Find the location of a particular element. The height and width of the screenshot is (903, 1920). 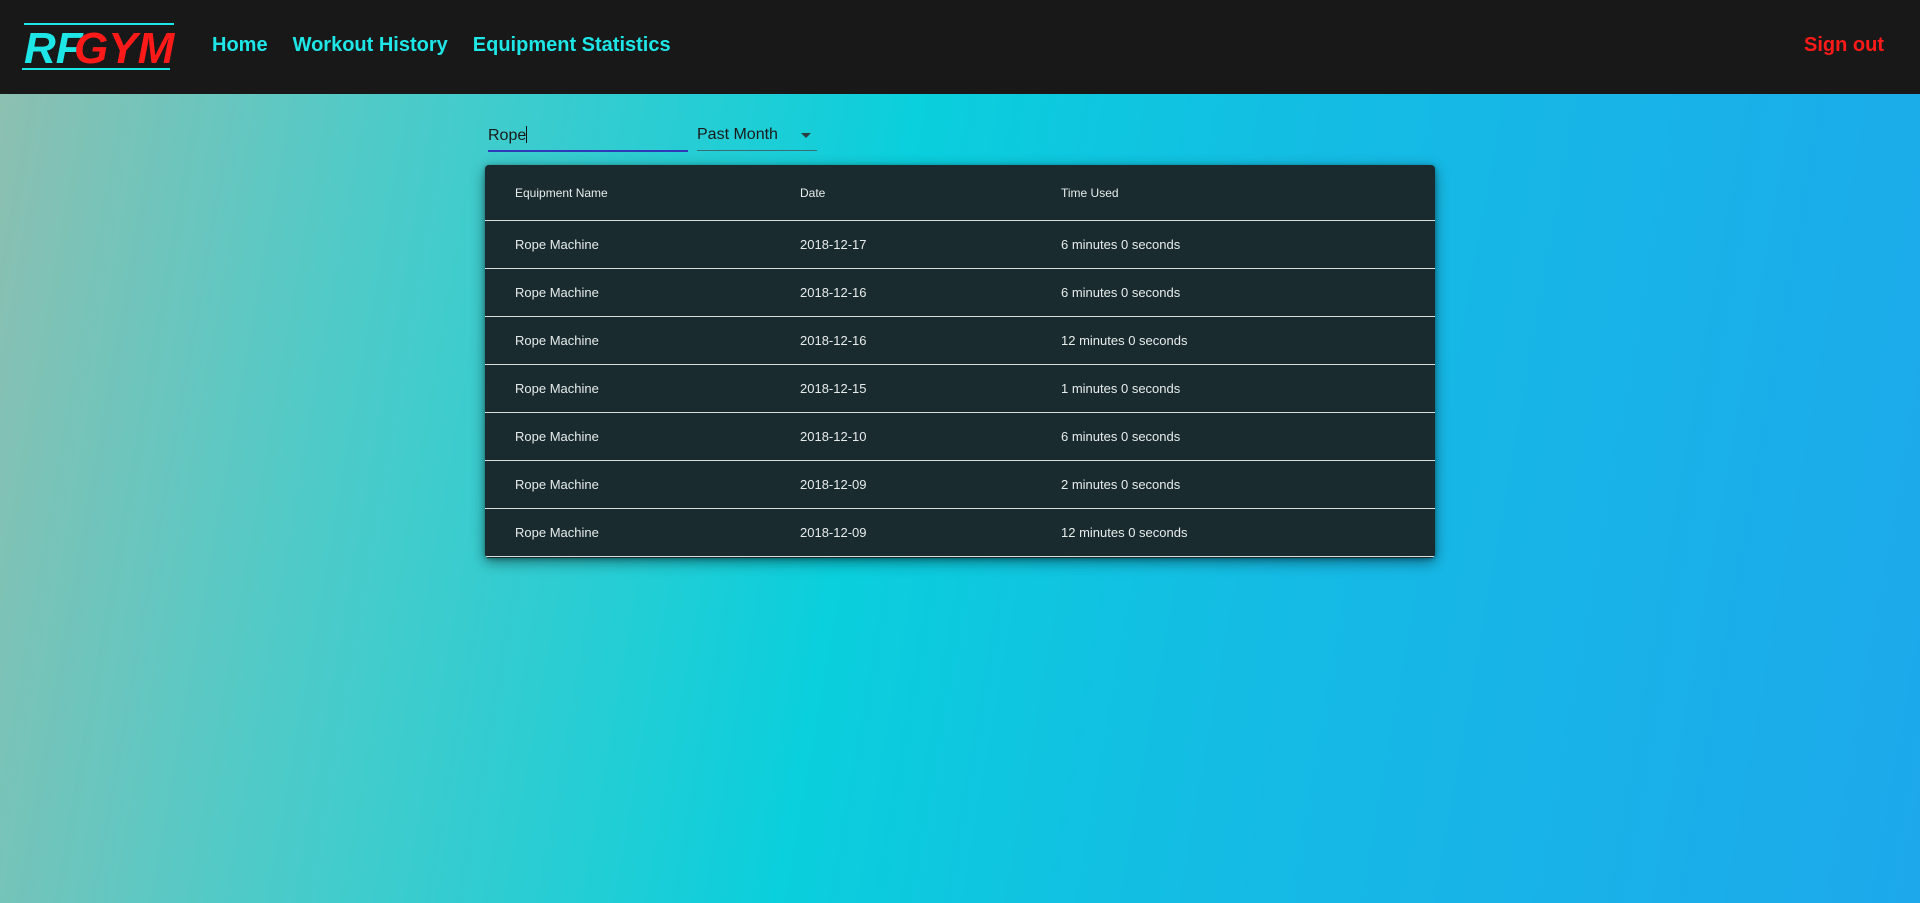

rfgym-logo: RF GYM is located at coordinates (99, 47).